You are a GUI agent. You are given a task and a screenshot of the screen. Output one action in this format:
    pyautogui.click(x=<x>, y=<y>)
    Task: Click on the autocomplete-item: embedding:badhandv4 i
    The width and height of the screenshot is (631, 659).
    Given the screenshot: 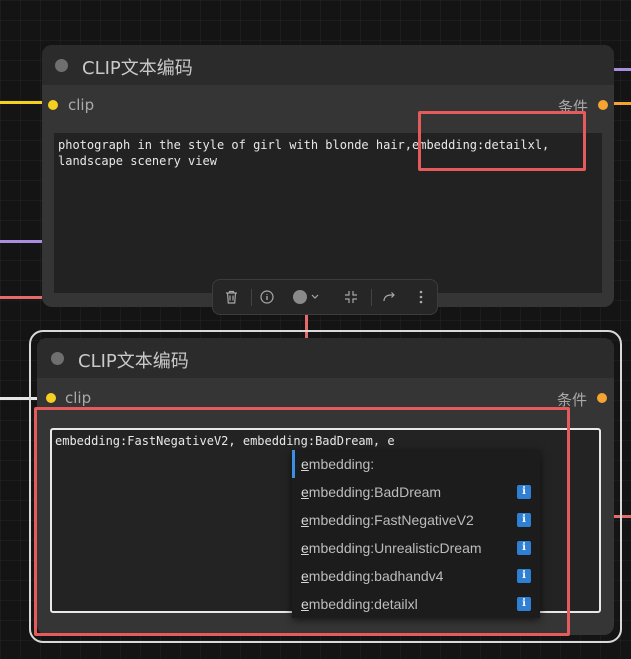 What is the action you would take?
    pyautogui.click(x=416, y=576)
    